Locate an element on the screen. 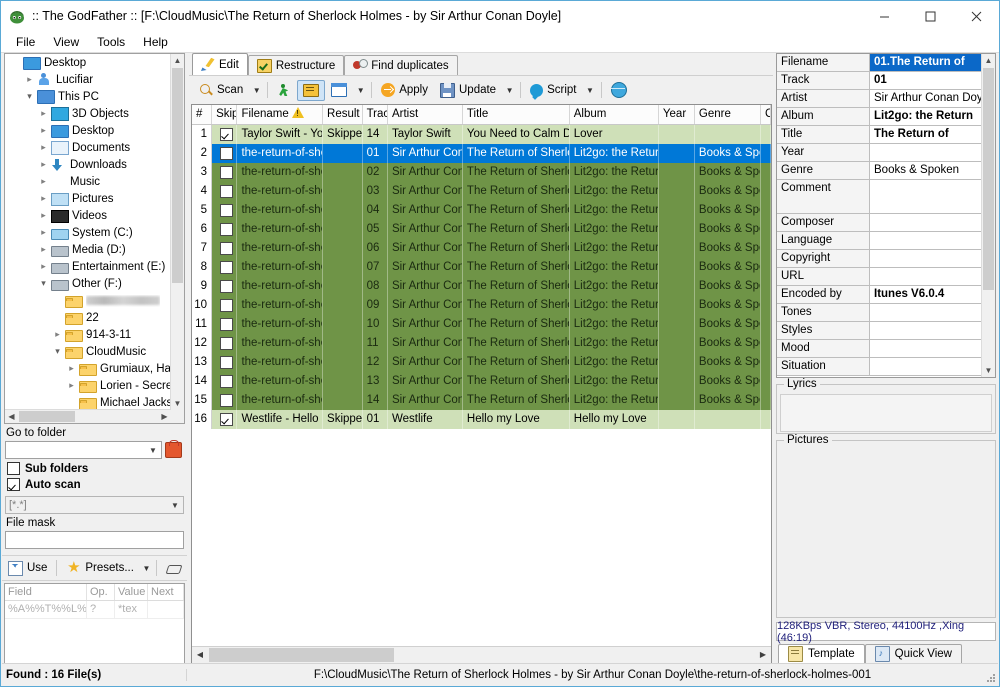 The width and height of the screenshot is (1000, 687). run-button is located at coordinates (284, 90).